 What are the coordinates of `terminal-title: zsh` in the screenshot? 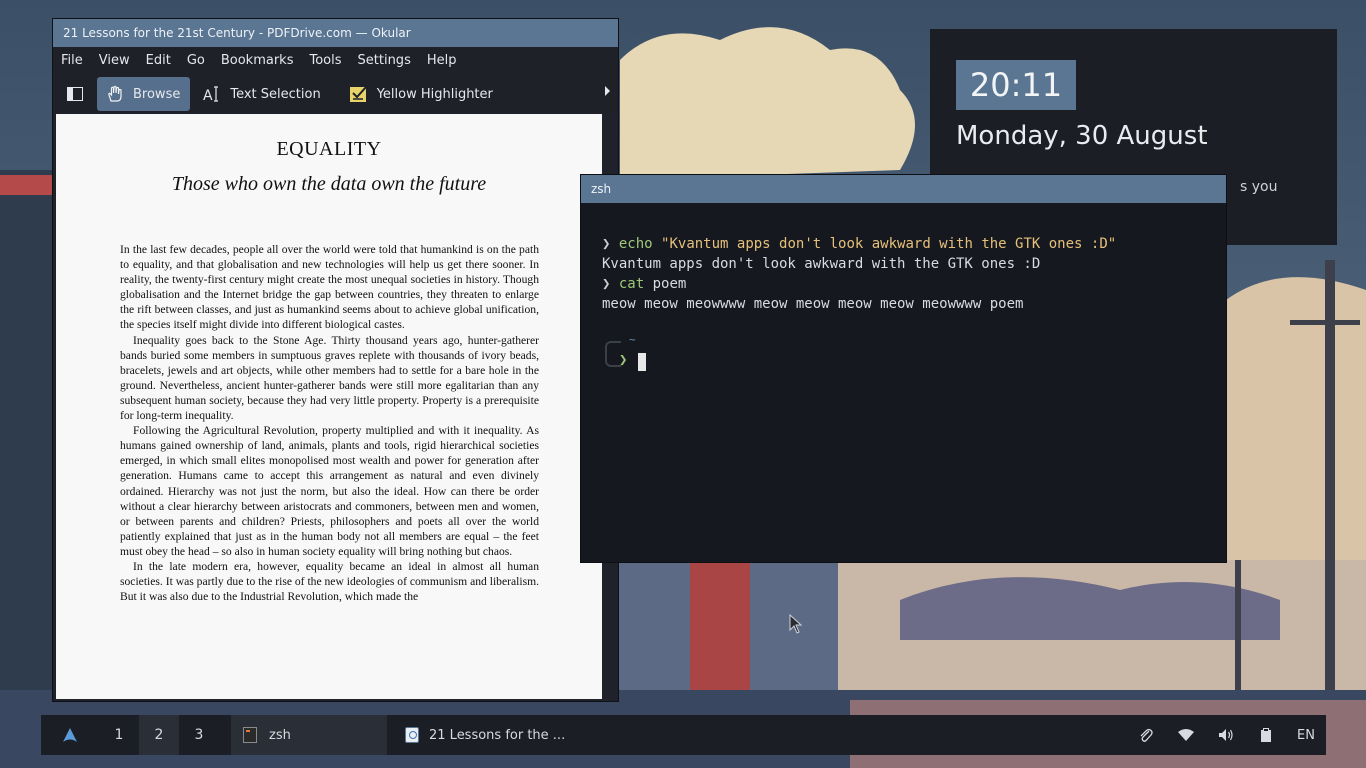 It's located at (601, 189).